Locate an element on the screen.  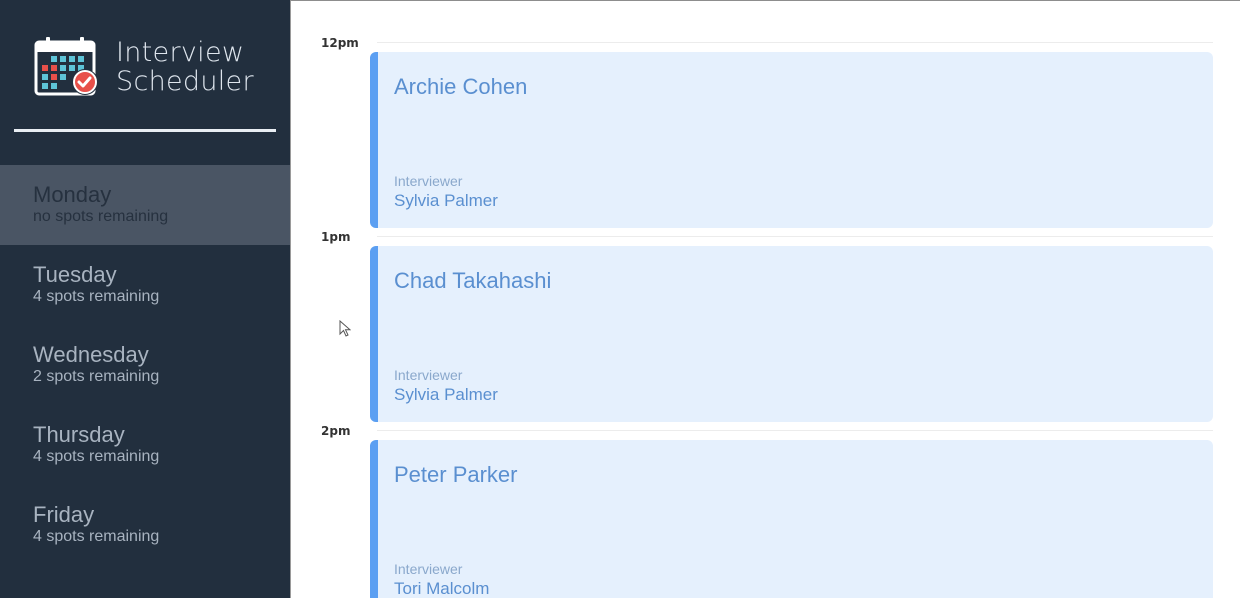
day-name: Tuesday is located at coordinates (75, 274).